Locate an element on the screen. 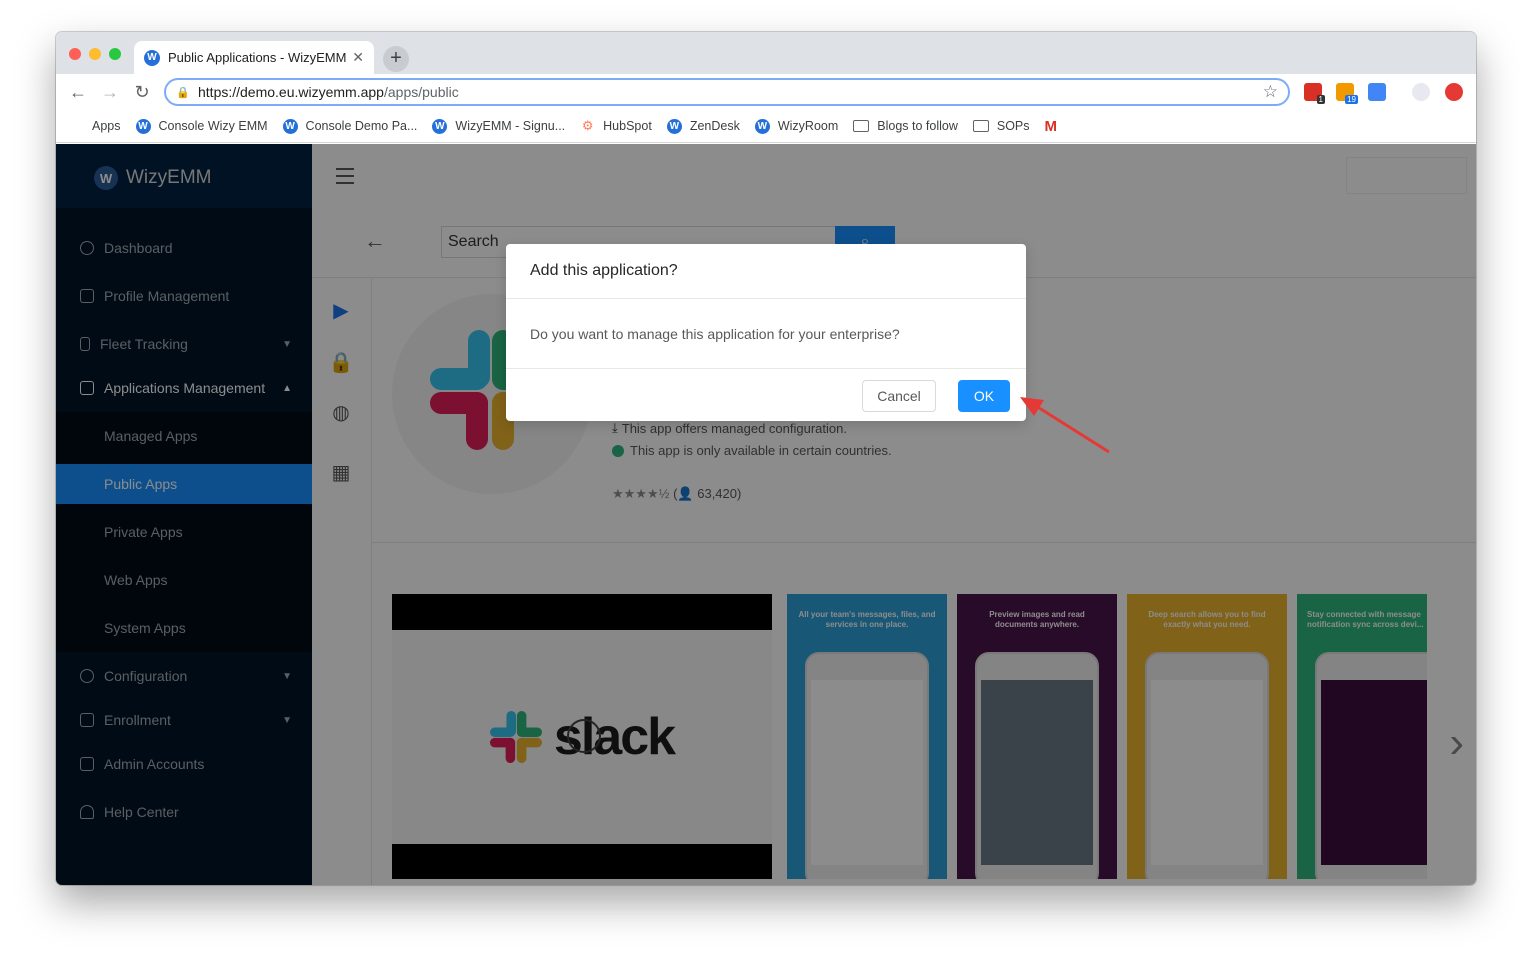  bookmark-console-wizy: W Console Wizy EMM is located at coordinates (201, 126).